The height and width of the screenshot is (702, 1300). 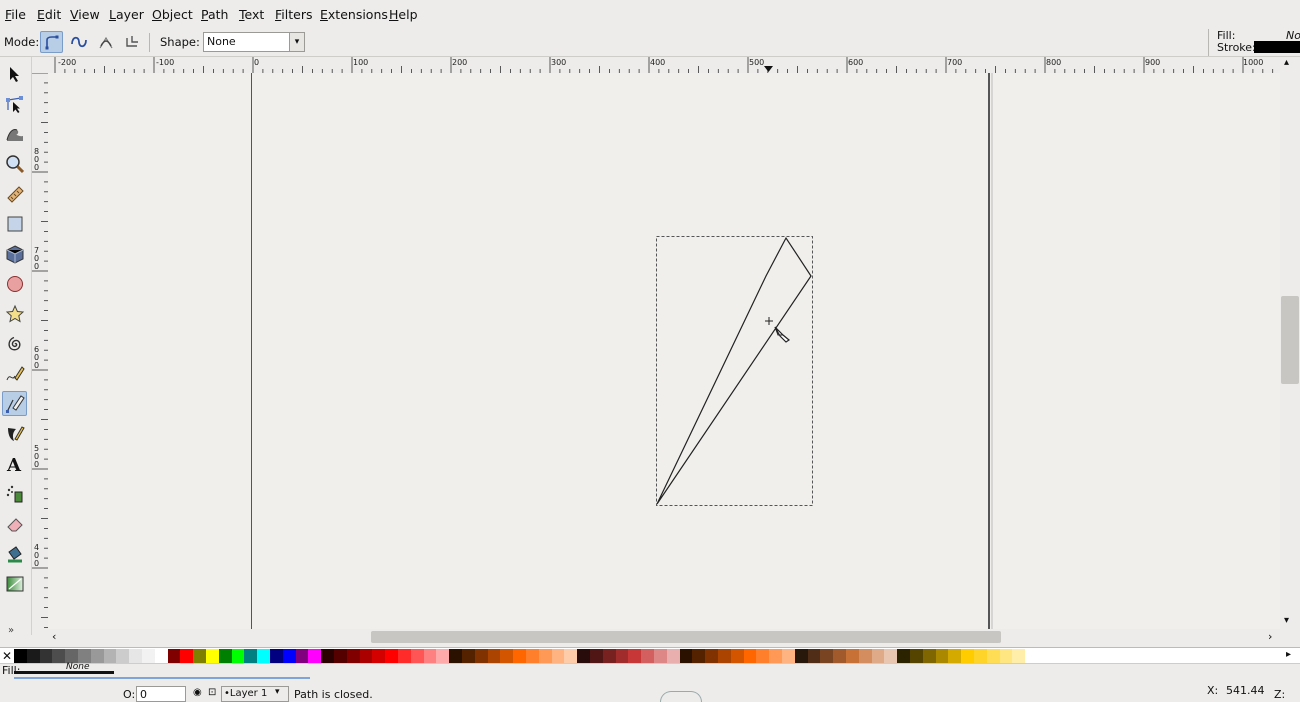 I want to click on spiro-path-icon, so click(x=78, y=42).